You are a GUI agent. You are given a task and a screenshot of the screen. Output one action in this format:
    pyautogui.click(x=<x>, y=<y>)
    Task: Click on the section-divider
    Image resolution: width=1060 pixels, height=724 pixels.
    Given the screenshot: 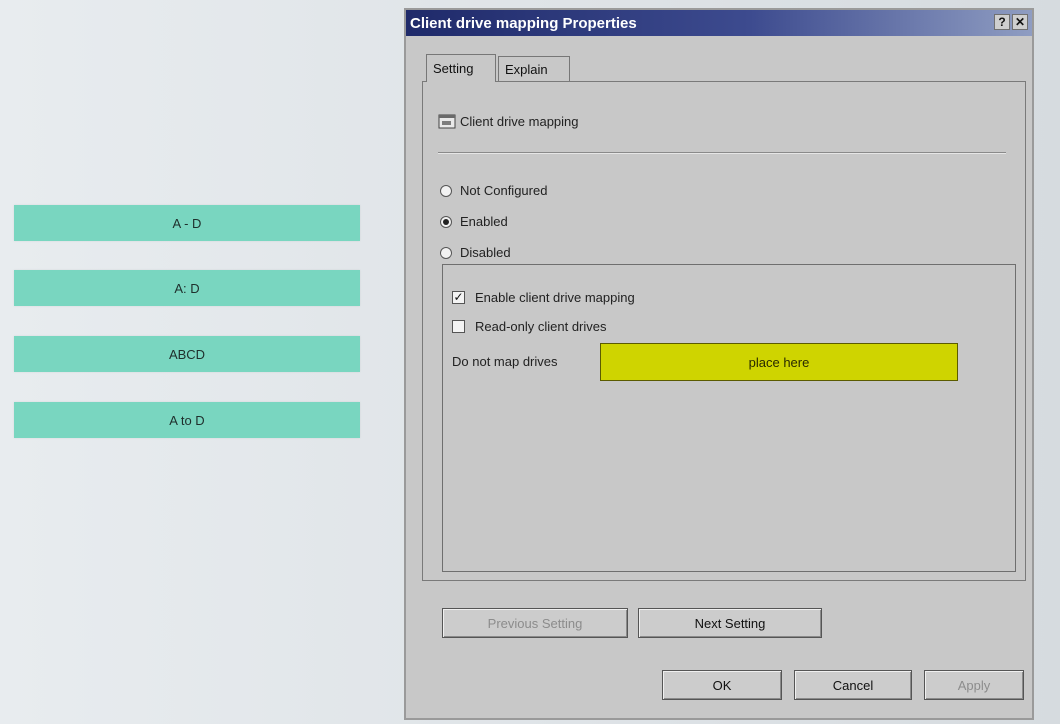 What is the action you would take?
    pyautogui.click(x=722, y=153)
    